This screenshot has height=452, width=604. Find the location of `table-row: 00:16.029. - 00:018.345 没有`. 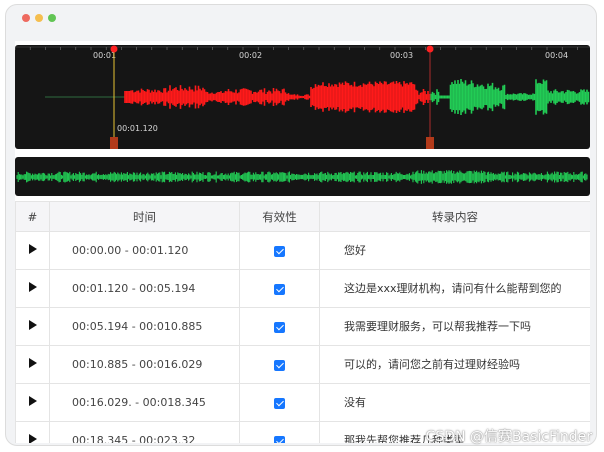

table-row: 00:16.029. - 00:018.345 没有 is located at coordinates (302, 402).